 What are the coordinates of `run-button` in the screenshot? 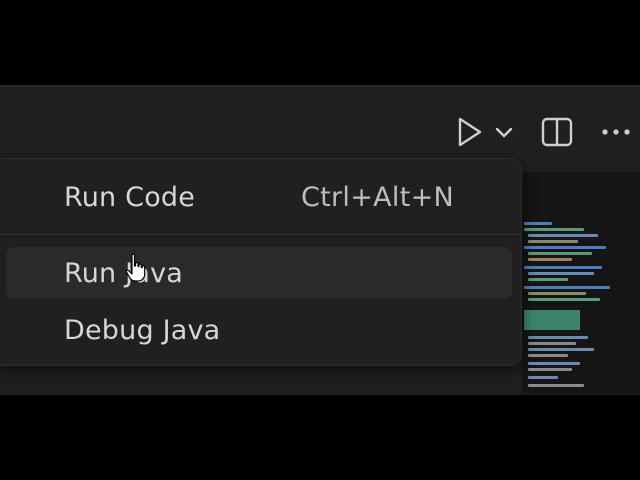 It's located at (469, 132).